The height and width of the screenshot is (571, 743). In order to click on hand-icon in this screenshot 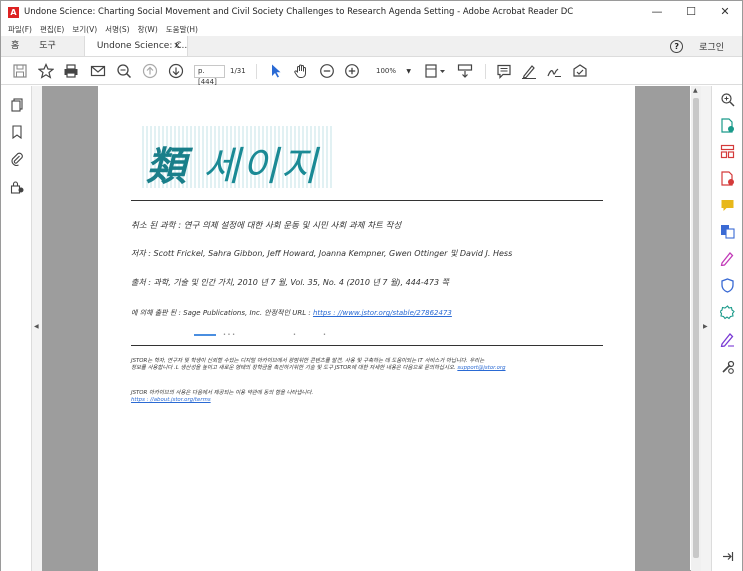, I will do `click(301, 71)`.